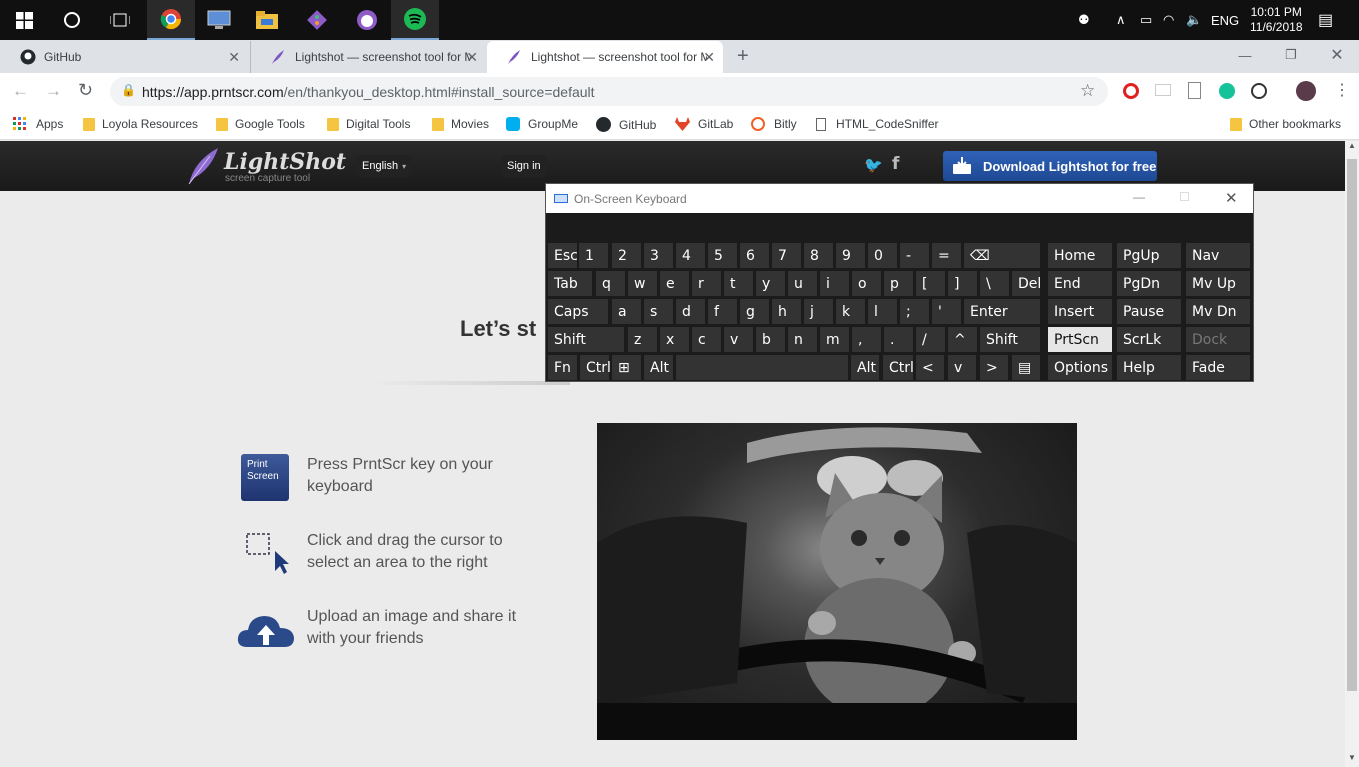 This screenshot has height=767, width=1359. What do you see at coordinates (866, 339) in the screenshot?
I see `osk-key: ,` at bounding box center [866, 339].